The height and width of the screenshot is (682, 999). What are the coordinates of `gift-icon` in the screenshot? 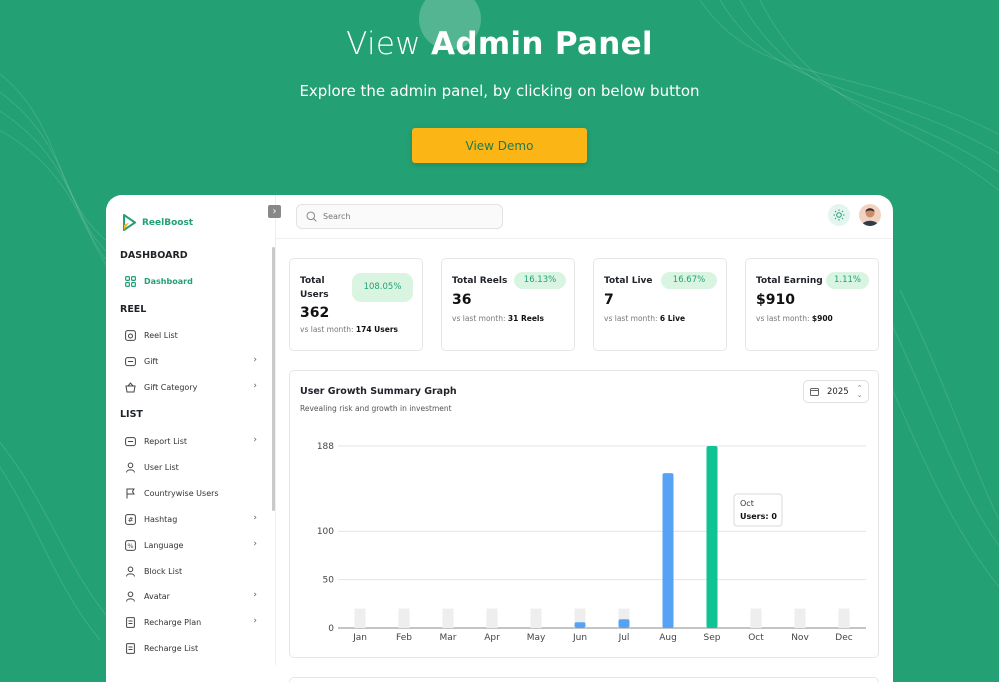 It's located at (130, 361).